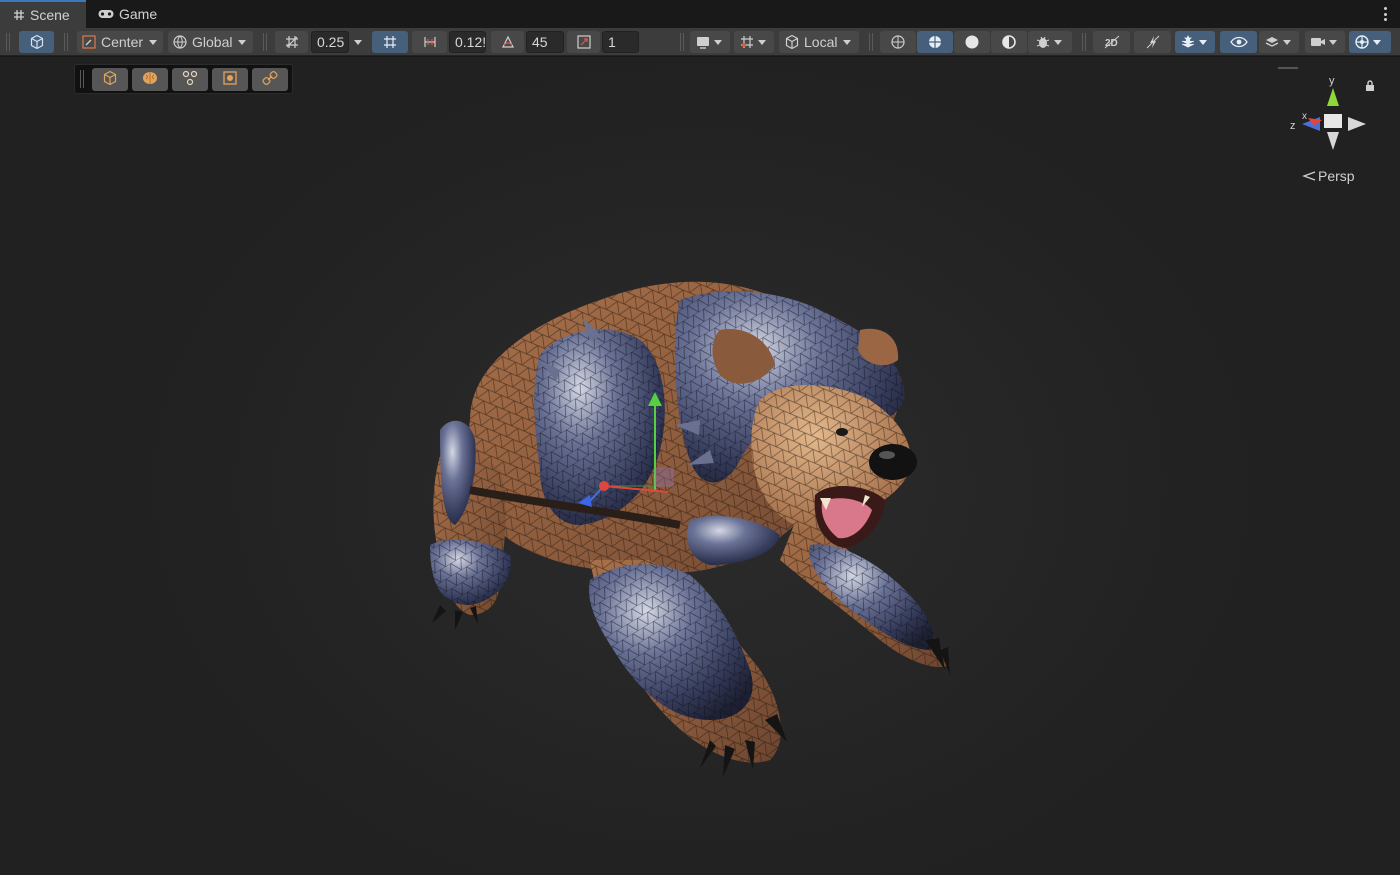 The height and width of the screenshot is (875, 1400). I want to click on 2d-icon: 2D, so click(1112, 42).